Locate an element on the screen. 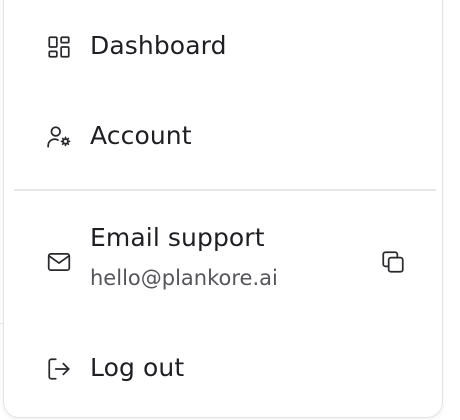  copy-icon is located at coordinates (393, 262).